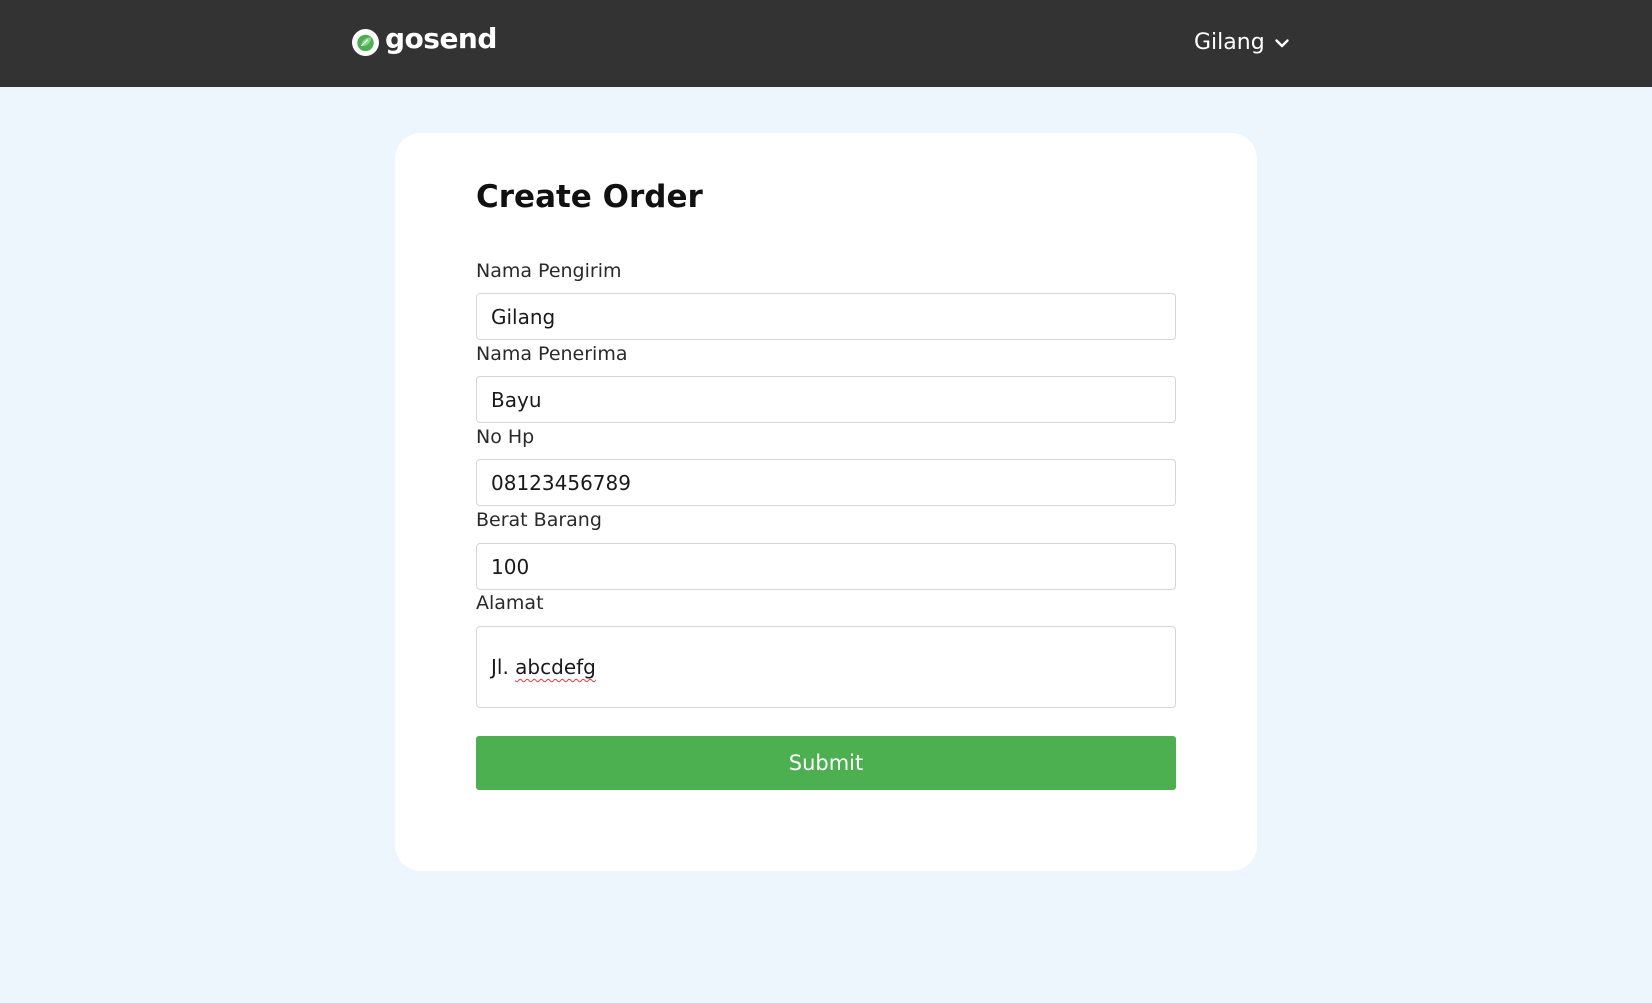 This screenshot has height=1003, width=1652. What do you see at coordinates (549, 271) in the screenshot?
I see `sender-name-label: Nama Pengirim` at bounding box center [549, 271].